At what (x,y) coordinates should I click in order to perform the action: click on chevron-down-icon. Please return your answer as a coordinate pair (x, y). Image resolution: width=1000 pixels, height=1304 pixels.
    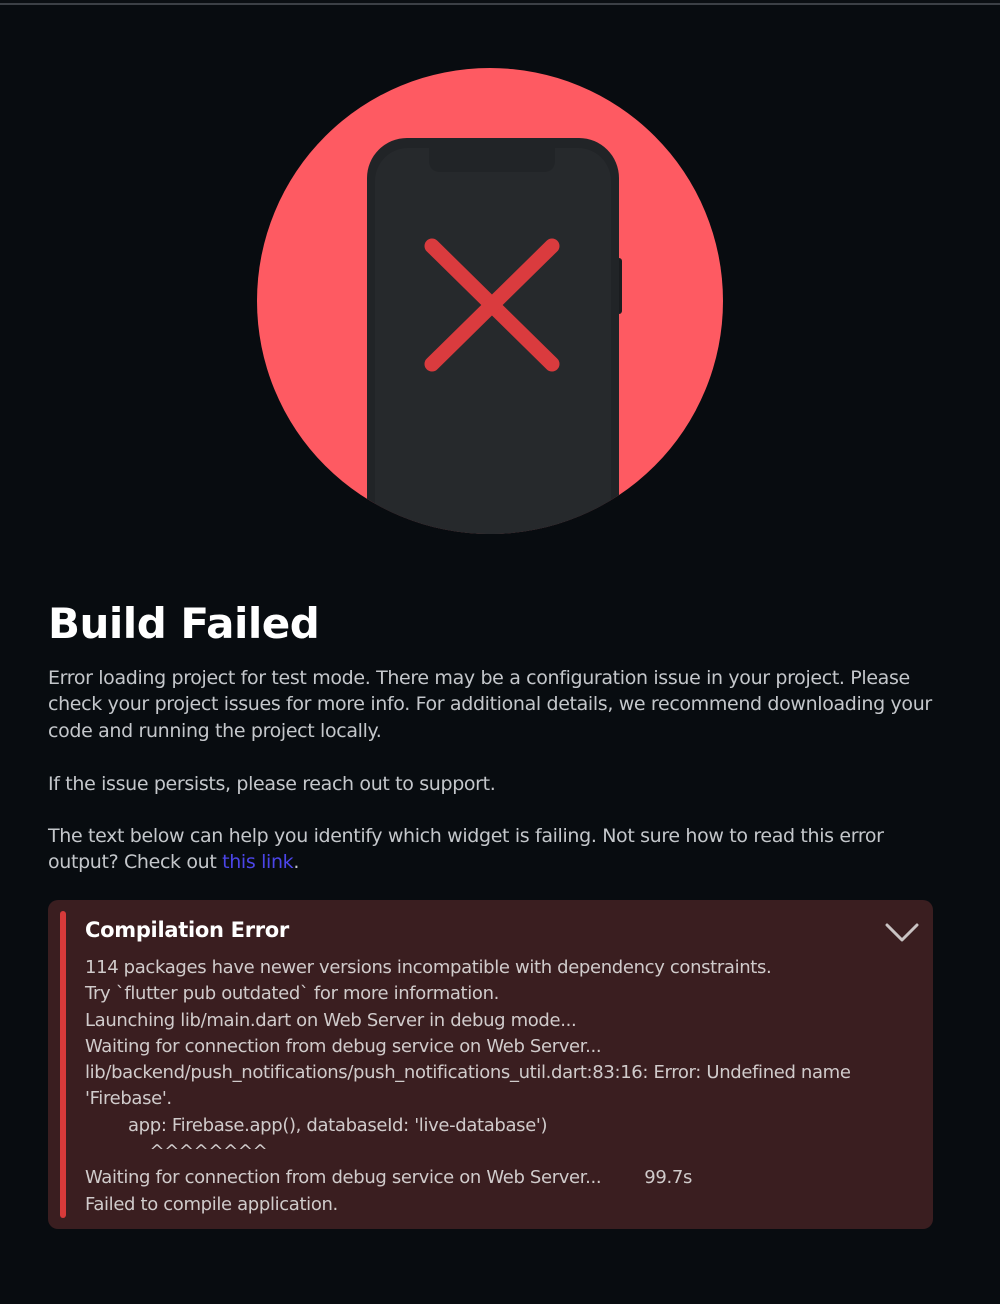
    Looking at the image, I should click on (902, 932).